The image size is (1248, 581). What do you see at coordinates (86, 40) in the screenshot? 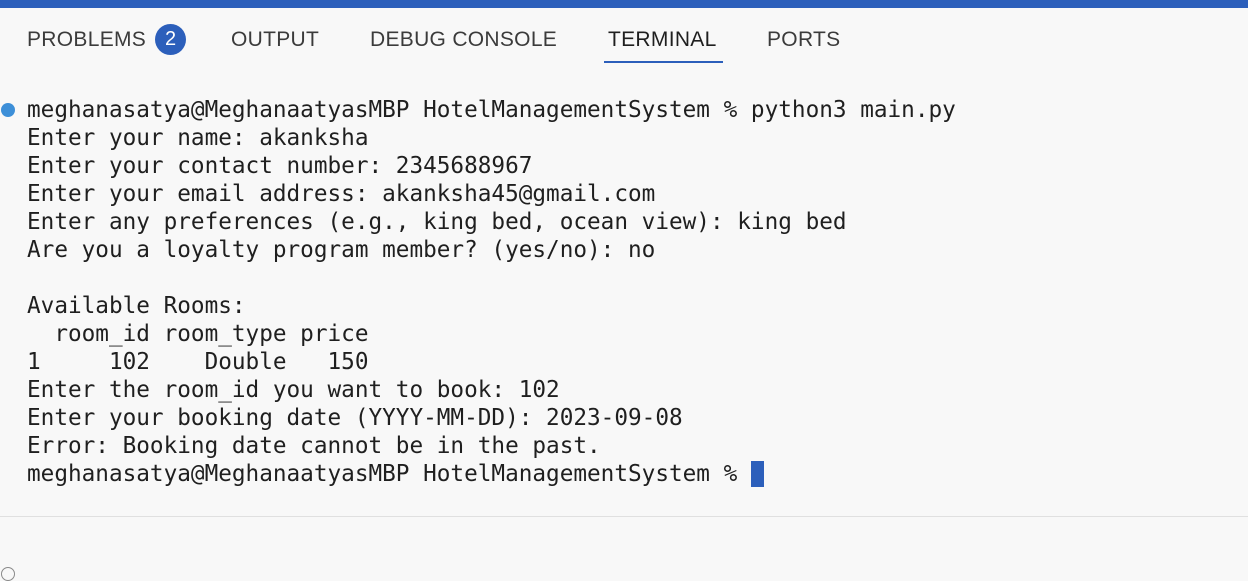
I see `tab-problems: PROBLEMS` at bounding box center [86, 40].